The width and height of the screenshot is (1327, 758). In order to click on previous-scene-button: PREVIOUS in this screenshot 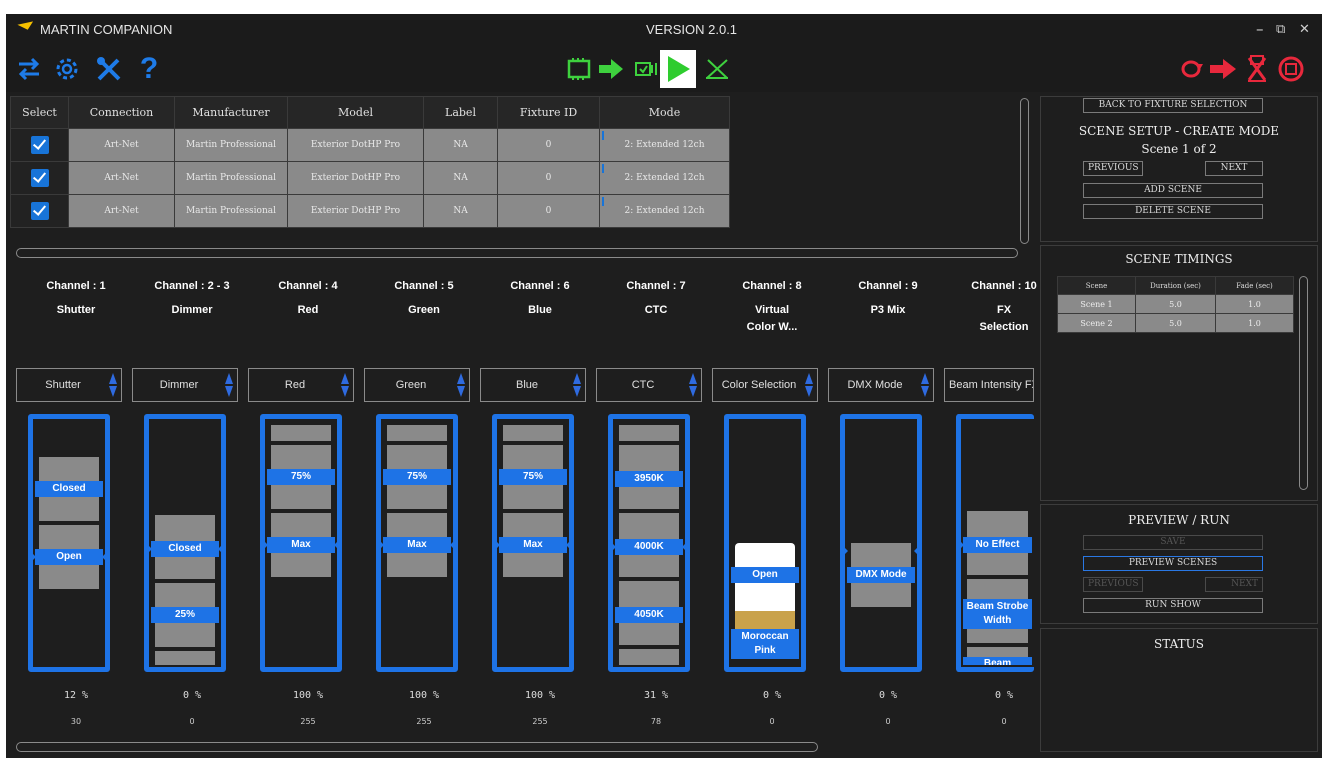, I will do `click(1113, 168)`.